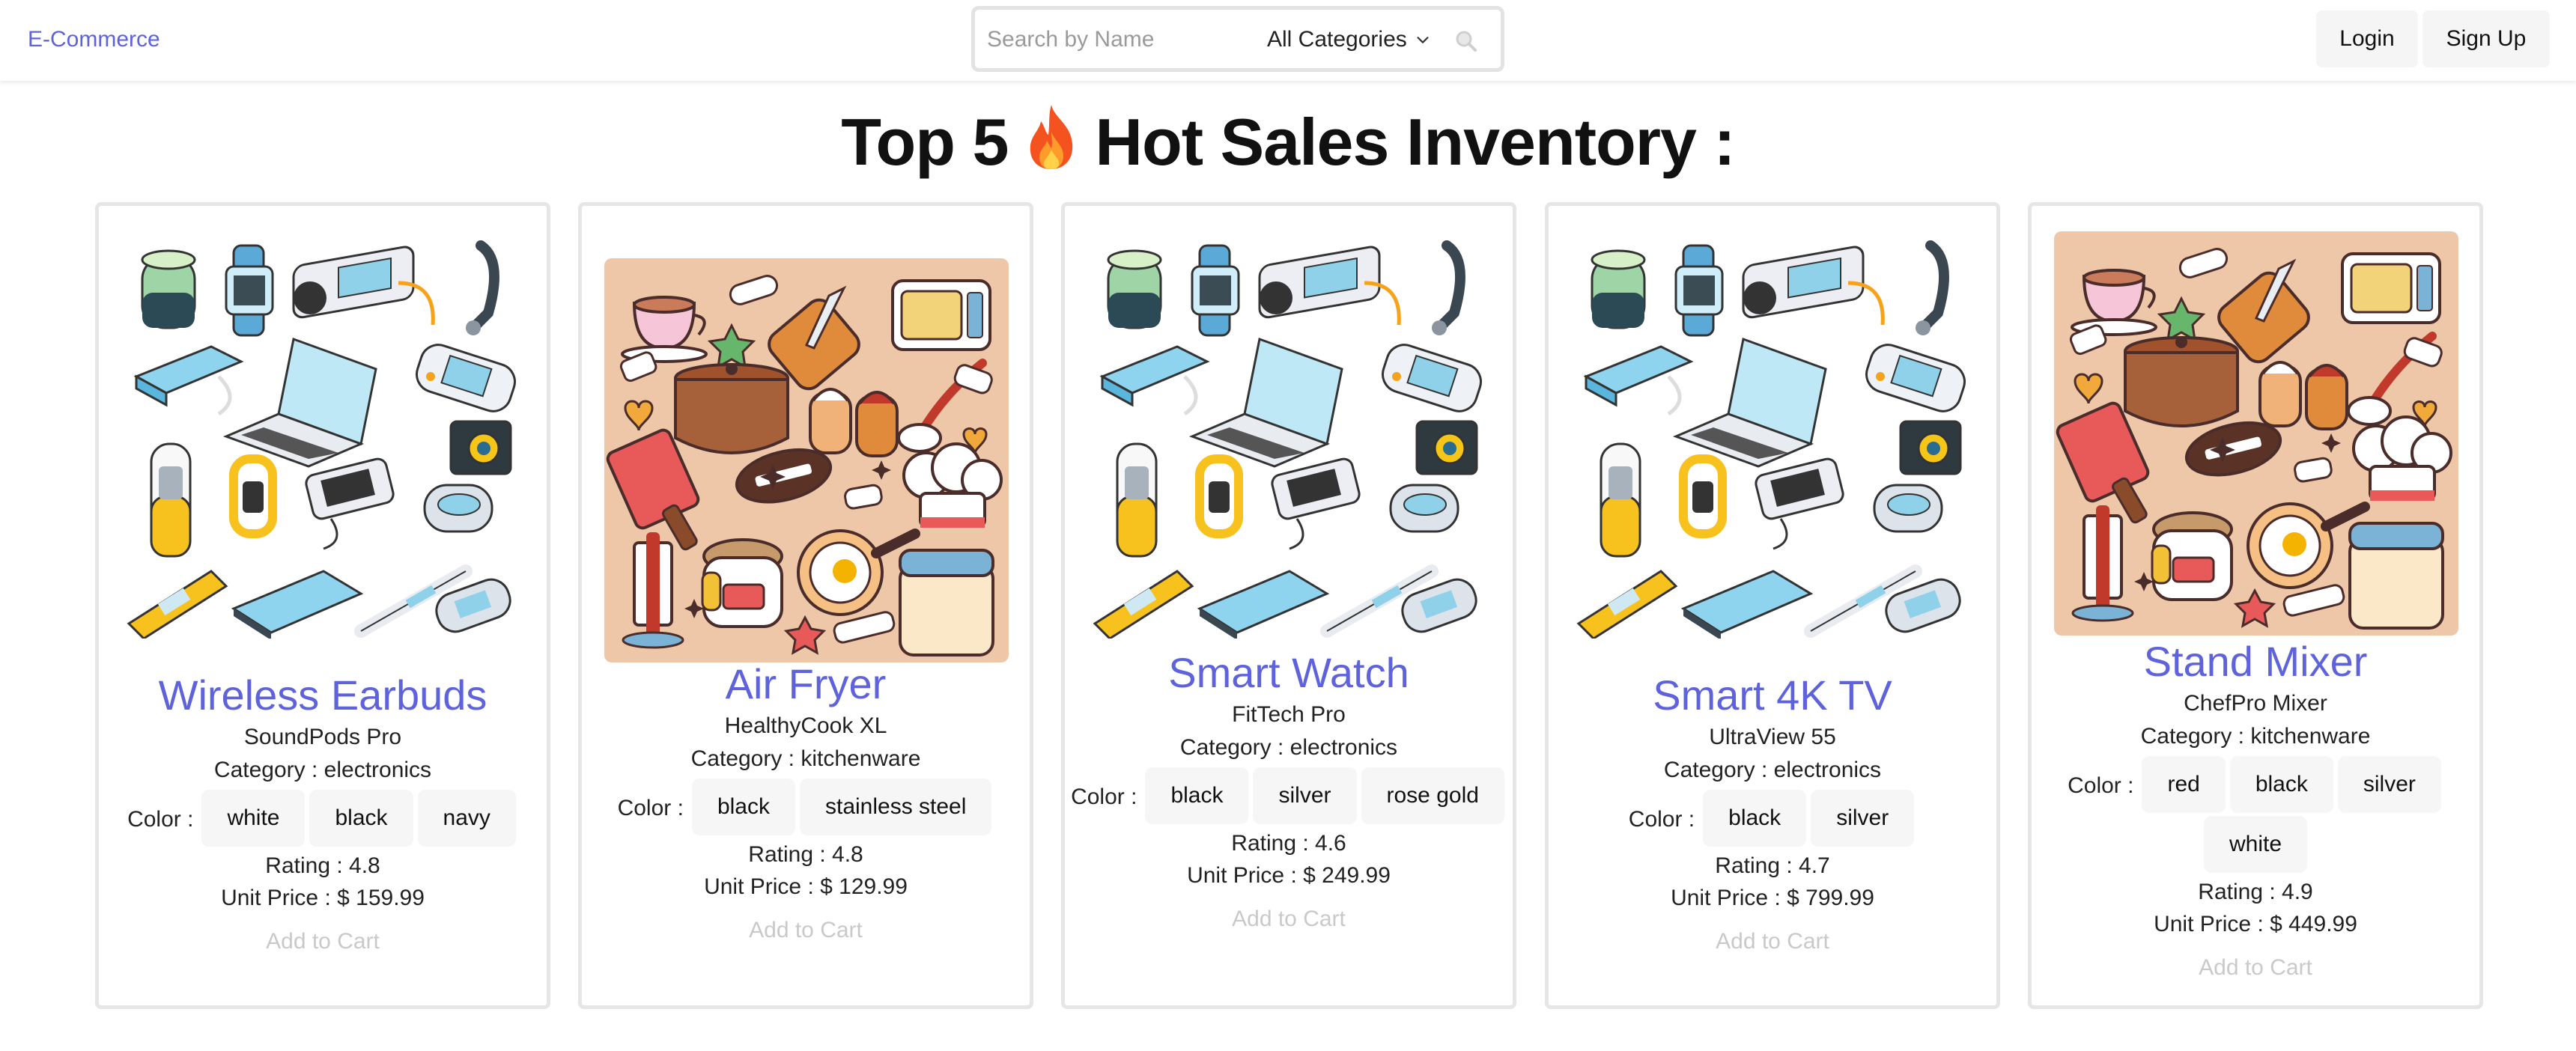 This screenshot has width=2576, height=1051. Describe the element at coordinates (925, 142) in the screenshot. I see `title-text-start: Top 5` at that location.